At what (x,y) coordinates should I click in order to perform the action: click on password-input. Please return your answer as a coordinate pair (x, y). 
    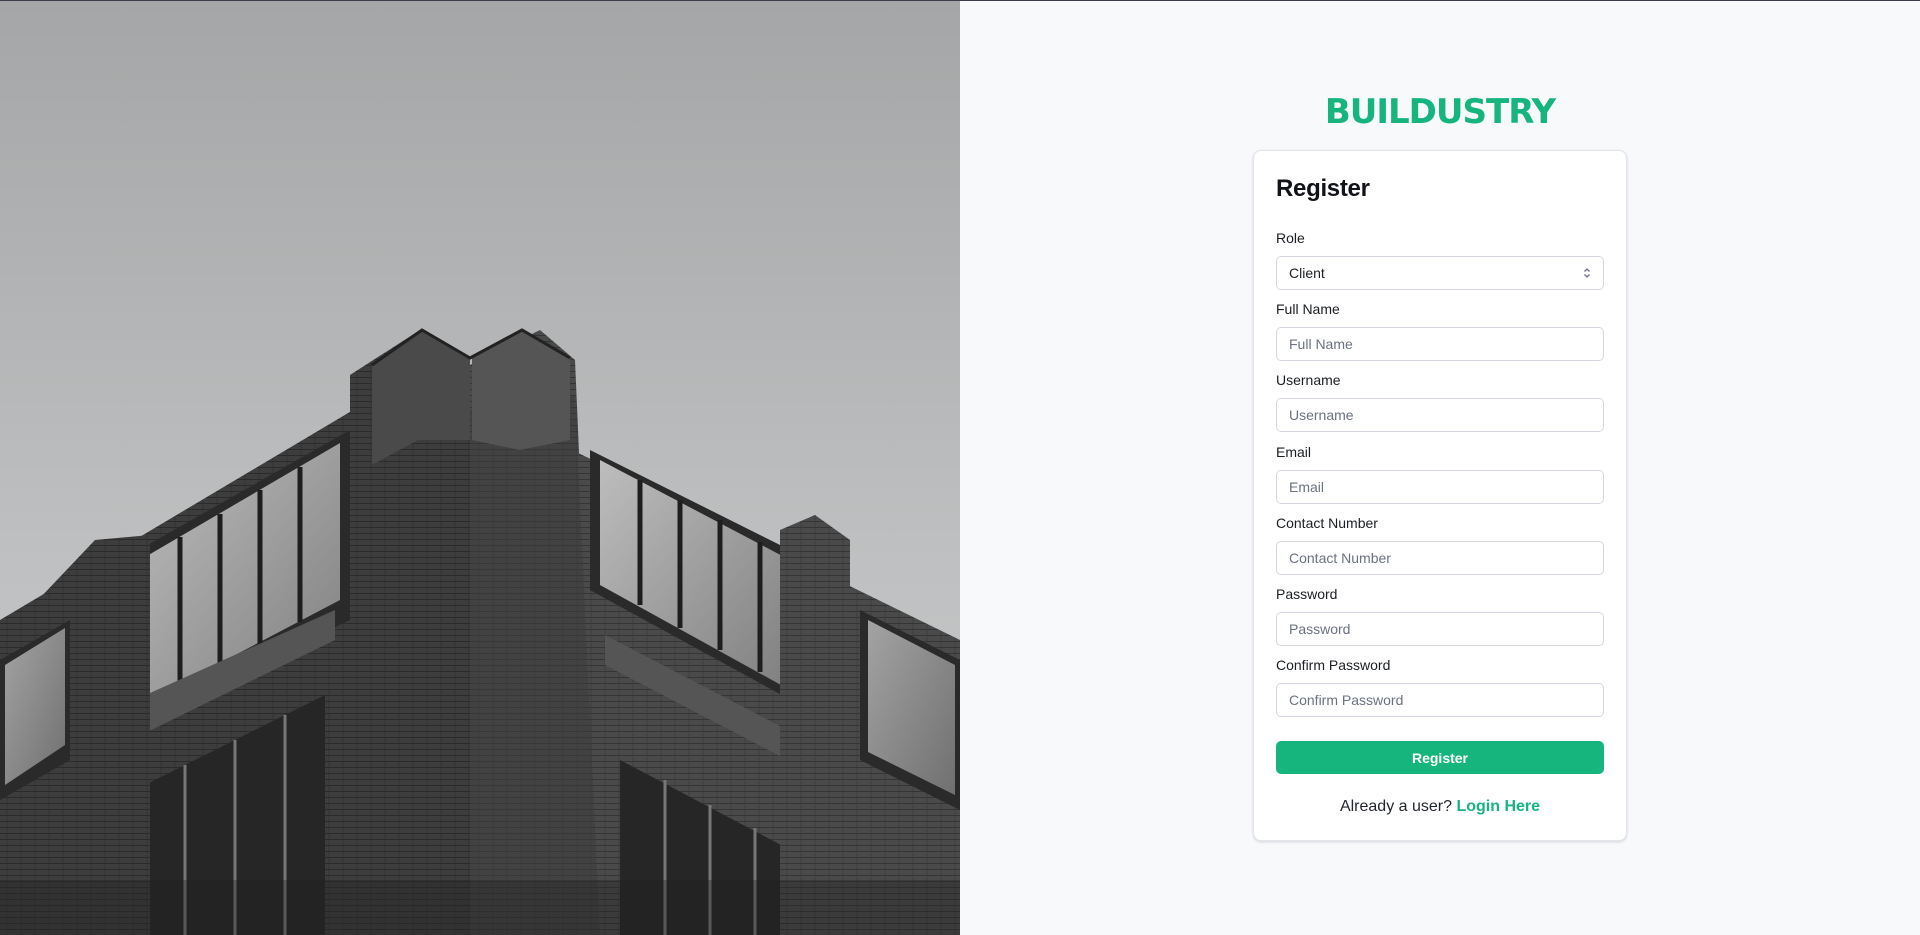
    Looking at the image, I should click on (1440, 629).